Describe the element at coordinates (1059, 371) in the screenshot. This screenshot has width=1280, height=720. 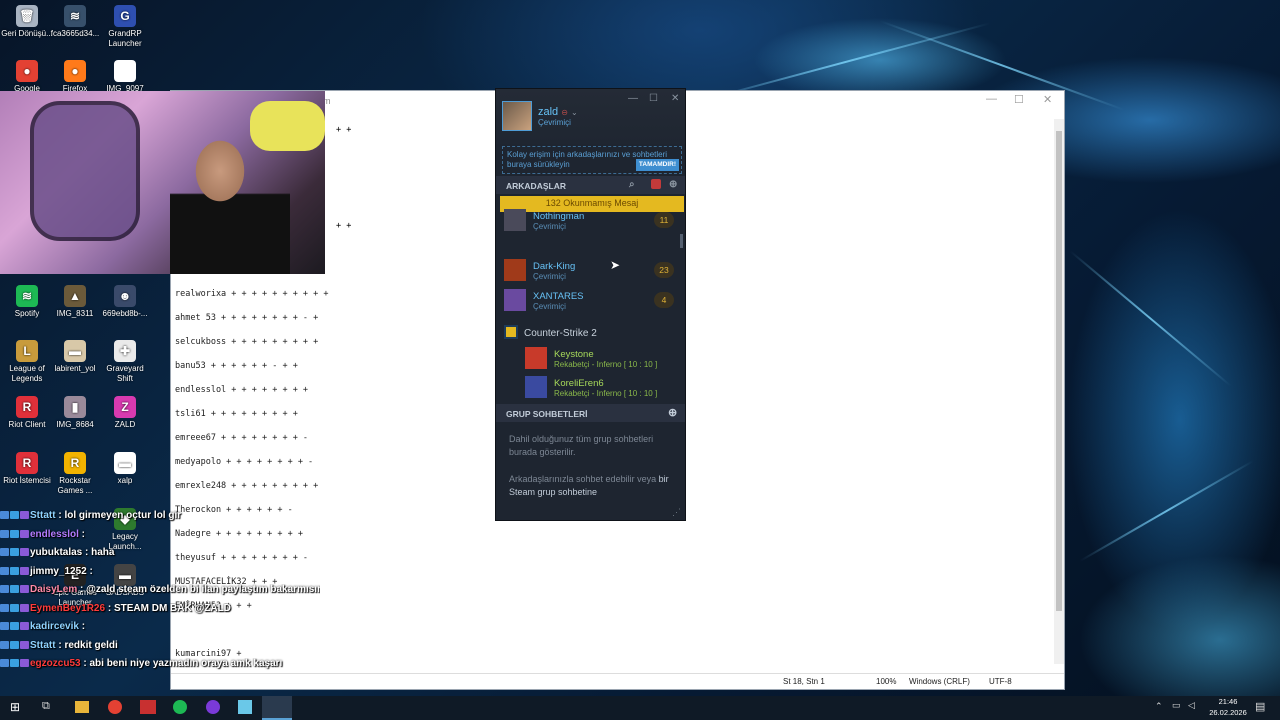
I see `scrollbar-thumb` at that location.